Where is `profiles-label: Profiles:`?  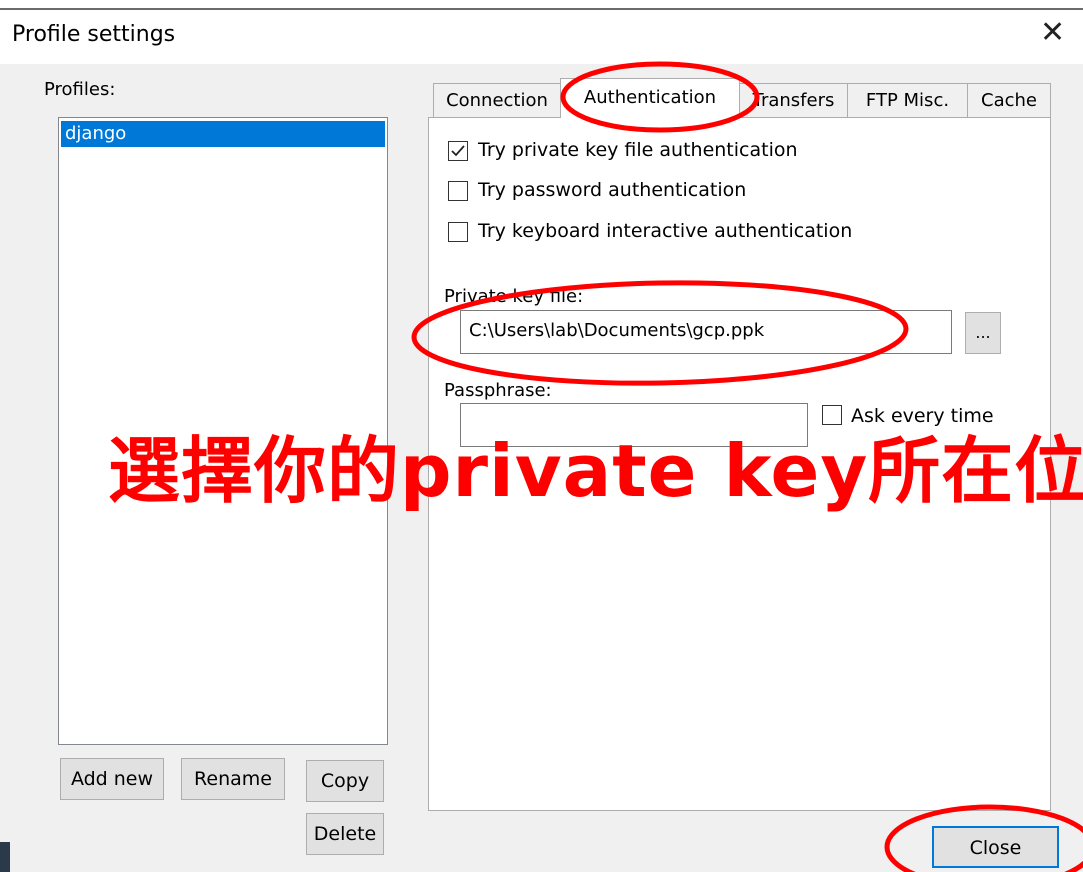
profiles-label: Profiles: is located at coordinates (80, 89).